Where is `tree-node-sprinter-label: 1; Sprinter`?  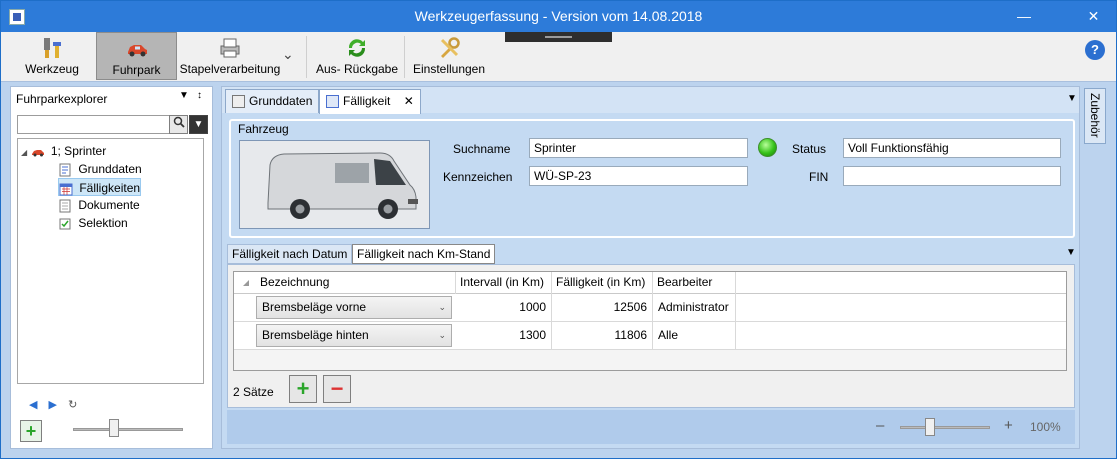 tree-node-sprinter-label: 1; Sprinter is located at coordinates (78, 151).